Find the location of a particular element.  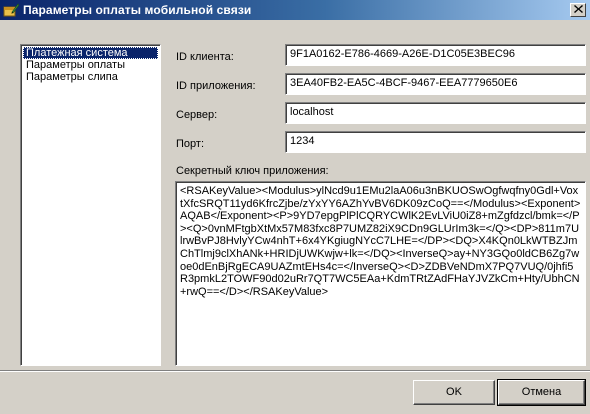

window-title: Параметры оплаты мобильной связи is located at coordinates (137, 10).